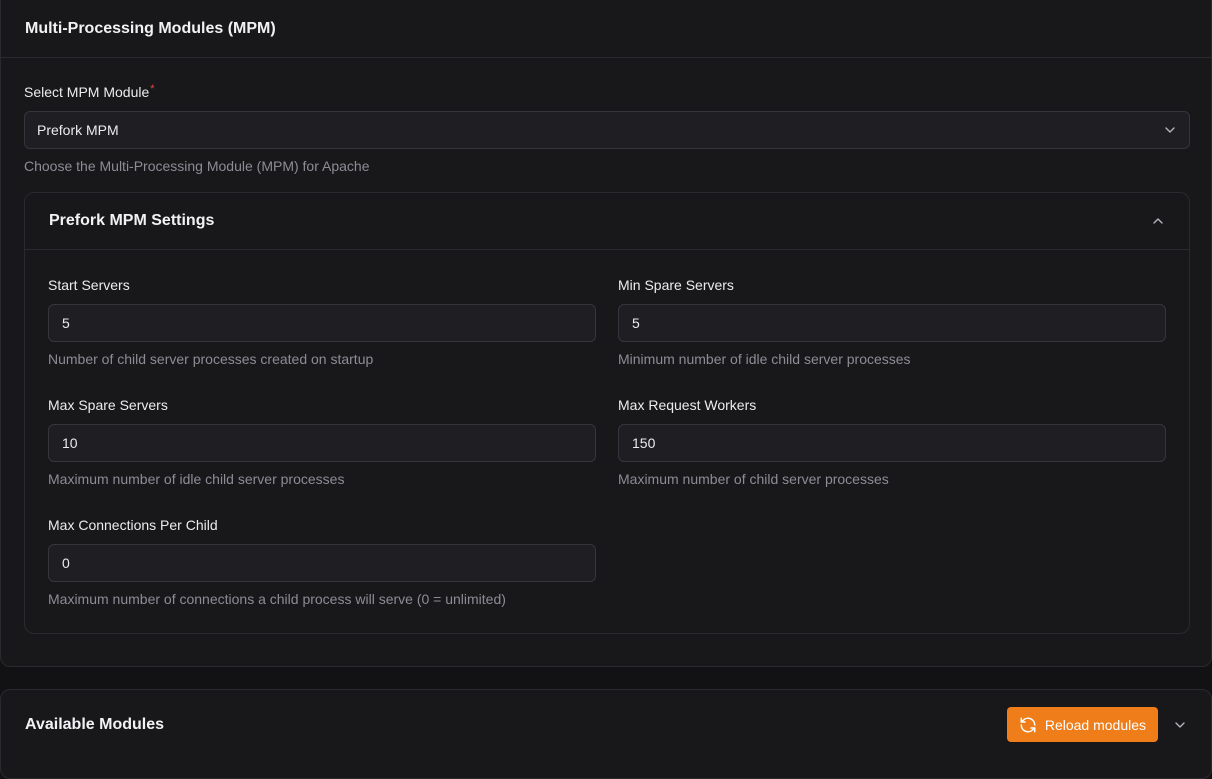 This screenshot has width=1212, height=779. Describe the element at coordinates (607, 221) in the screenshot. I see `prefork-settings-header: Prefork MPM Settings` at that location.